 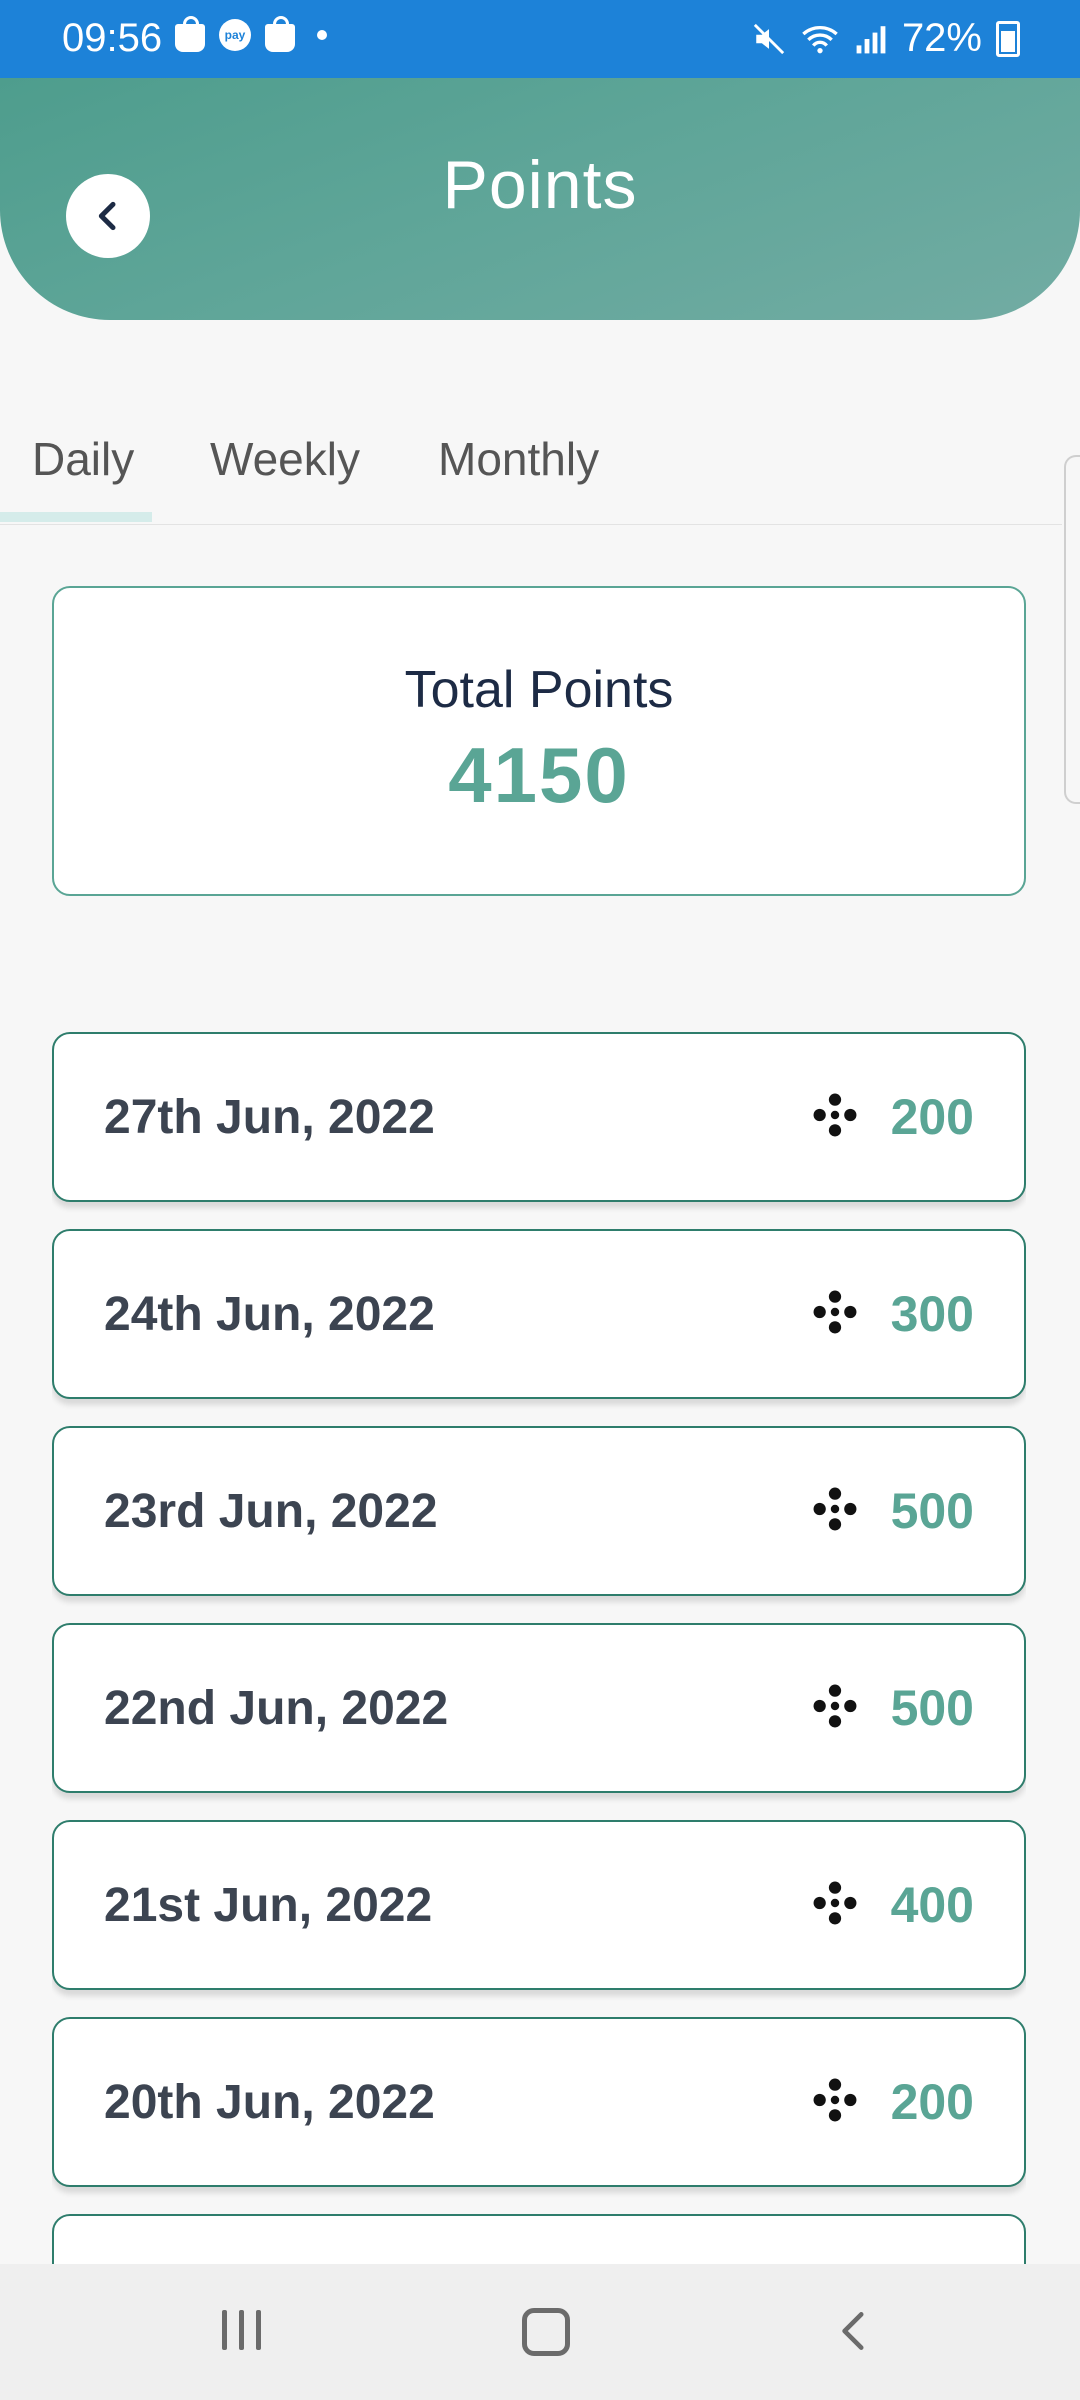 I want to click on notification-icons: pay, so click(x=251, y=34).